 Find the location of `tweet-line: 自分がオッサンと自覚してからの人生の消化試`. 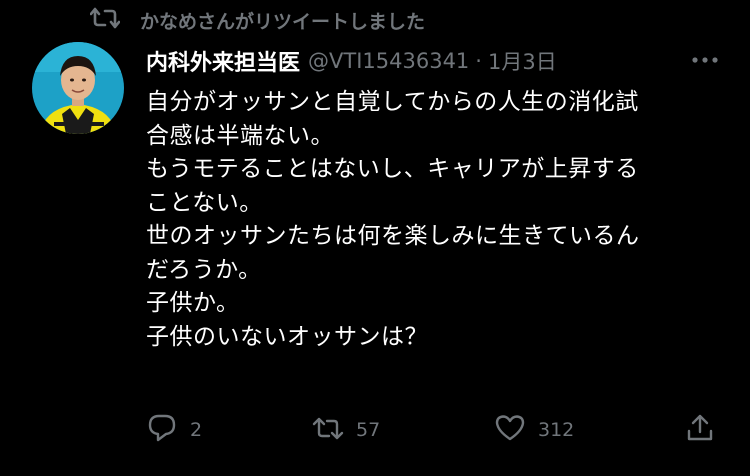

tweet-line: 自分がオッサンと自覚してからの人生の消化試 is located at coordinates (392, 102).